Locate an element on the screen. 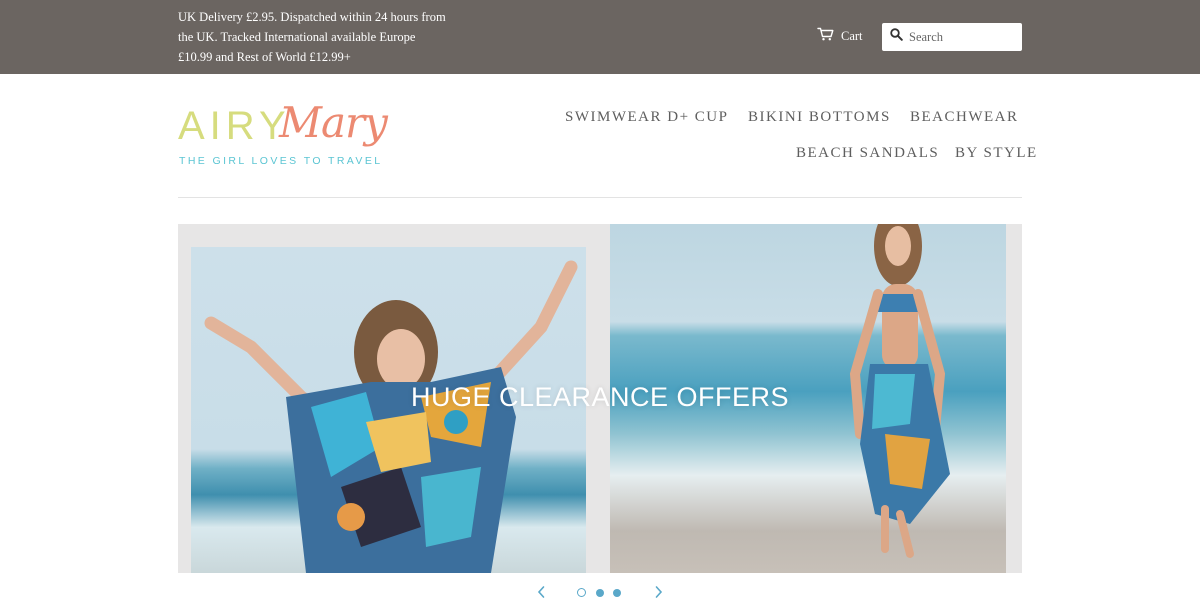 This screenshot has height=609, width=1200. slideshow-controls is located at coordinates (600, 594).